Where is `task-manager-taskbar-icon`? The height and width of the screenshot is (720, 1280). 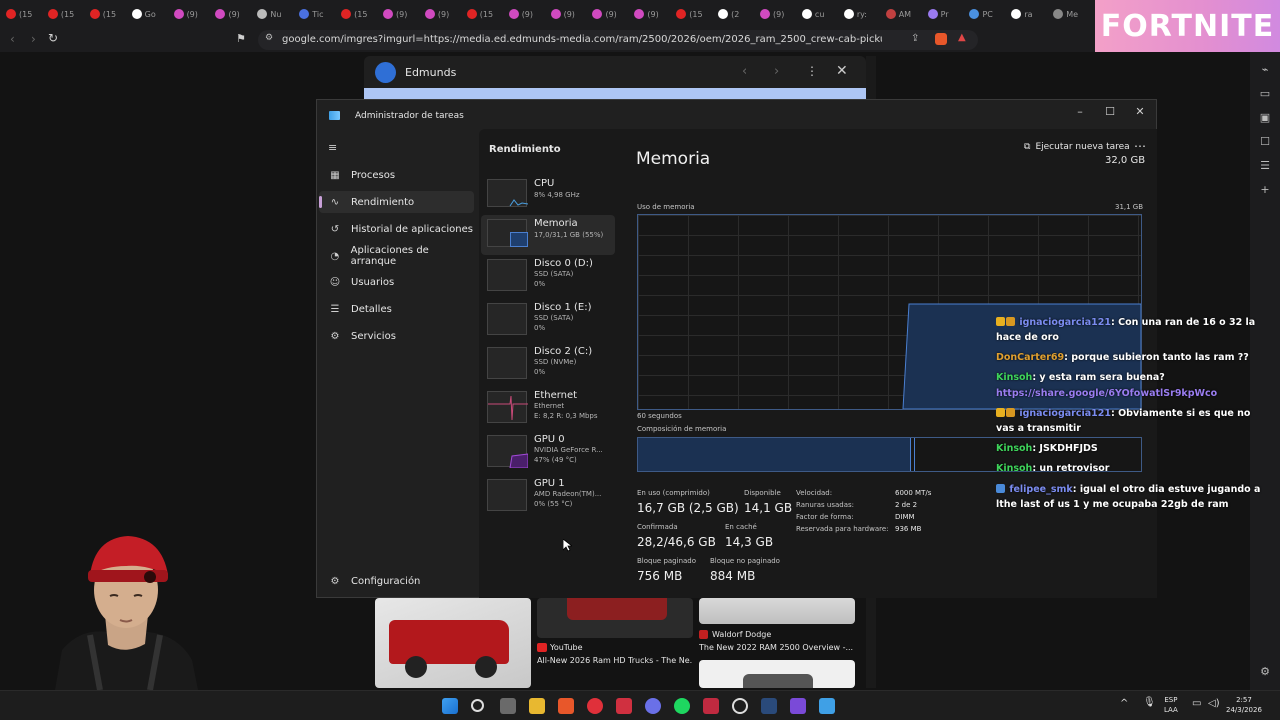
task-manager-taskbar-icon is located at coordinates (827, 706).